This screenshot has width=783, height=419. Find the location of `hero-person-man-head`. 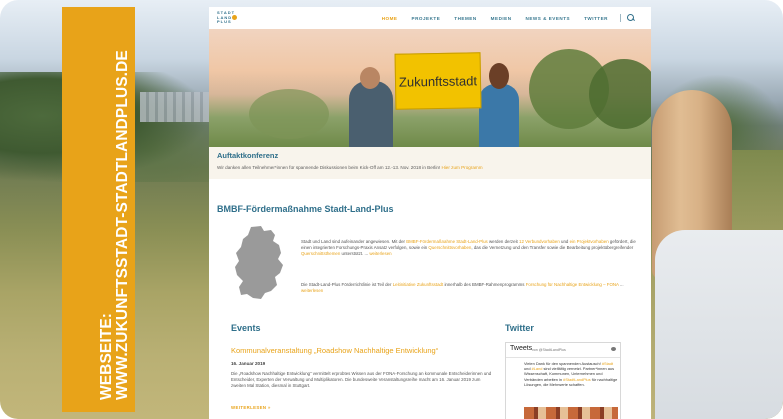

hero-person-man-head is located at coordinates (370, 78).